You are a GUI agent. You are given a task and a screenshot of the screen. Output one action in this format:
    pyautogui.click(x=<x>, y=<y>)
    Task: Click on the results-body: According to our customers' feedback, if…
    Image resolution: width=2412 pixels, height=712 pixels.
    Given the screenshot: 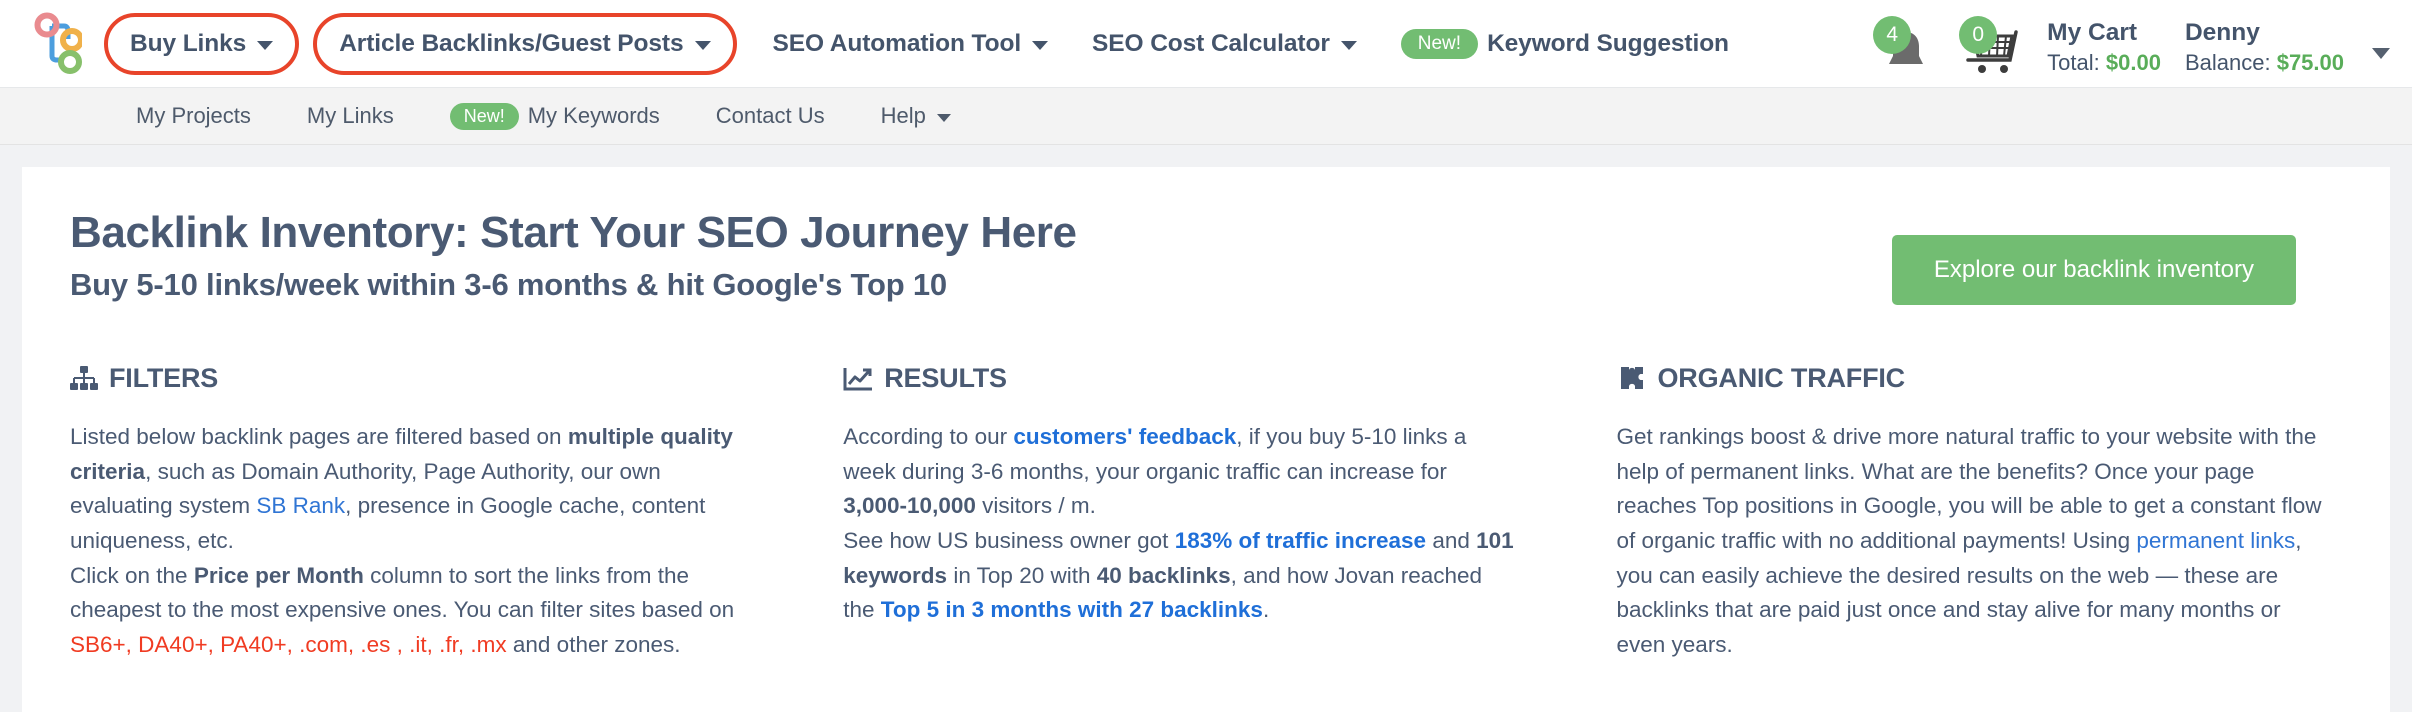 What is the action you would take?
    pyautogui.click(x=1178, y=524)
    